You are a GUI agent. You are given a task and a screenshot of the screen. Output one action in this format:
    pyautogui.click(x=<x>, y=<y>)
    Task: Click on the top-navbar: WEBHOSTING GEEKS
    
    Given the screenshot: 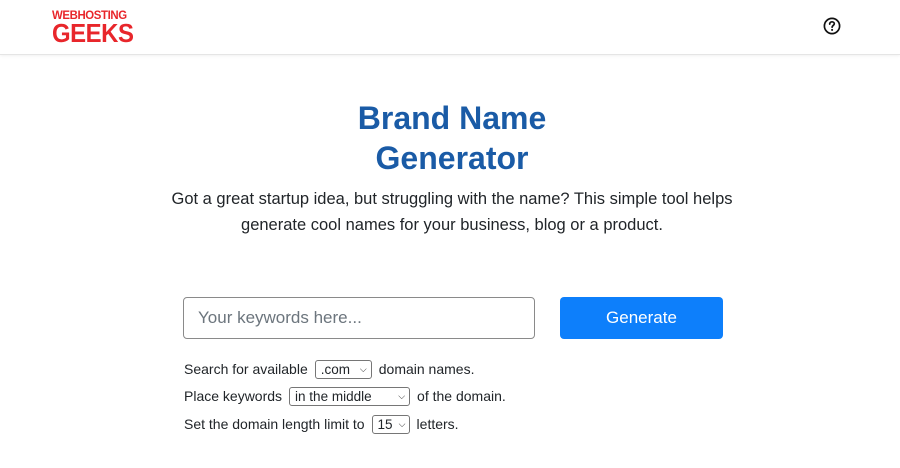 What is the action you would take?
    pyautogui.click(x=450, y=27)
    